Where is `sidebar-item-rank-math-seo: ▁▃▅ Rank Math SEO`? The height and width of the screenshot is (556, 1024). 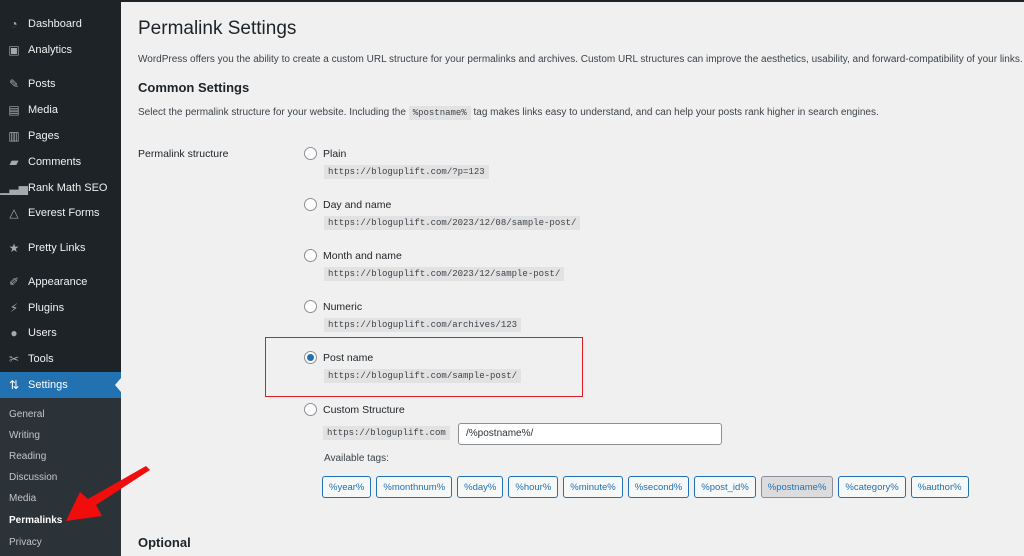 sidebar-item-rank-math-seo: ▁▃▅ Rank Math SEO is located at coordinates (60, 188).